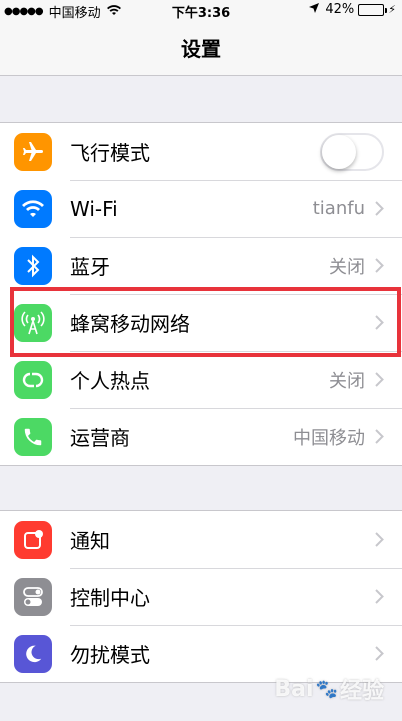 The width and height of the screenshot is (402, 721). I want to click on baidu-watermark: Bai 🐾 经验, so click(329, 689).